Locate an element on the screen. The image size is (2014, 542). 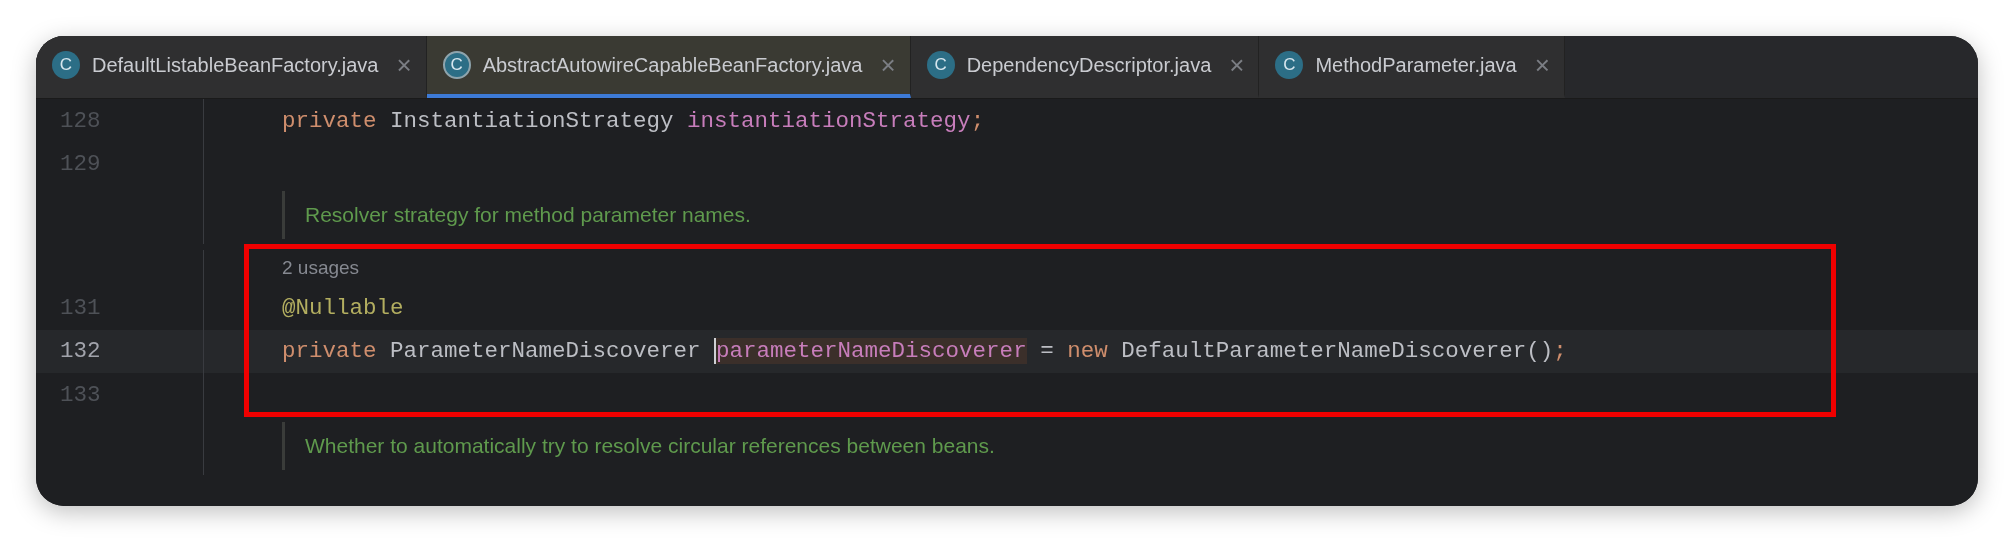
doc-comment: Resolver strategy for method parameter names. is located at coordinates (516, 215).